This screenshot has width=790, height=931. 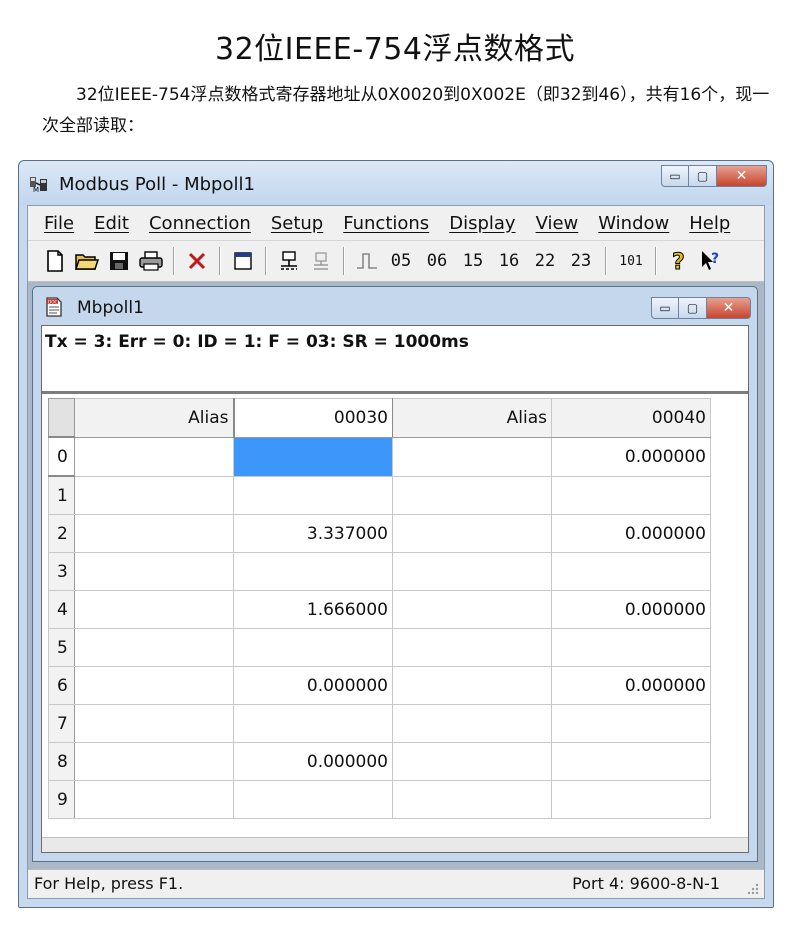 What do you see at coordinates (61, 685) in the screenshot?
I see `row-header: 6` at bounding box center [61, 685].